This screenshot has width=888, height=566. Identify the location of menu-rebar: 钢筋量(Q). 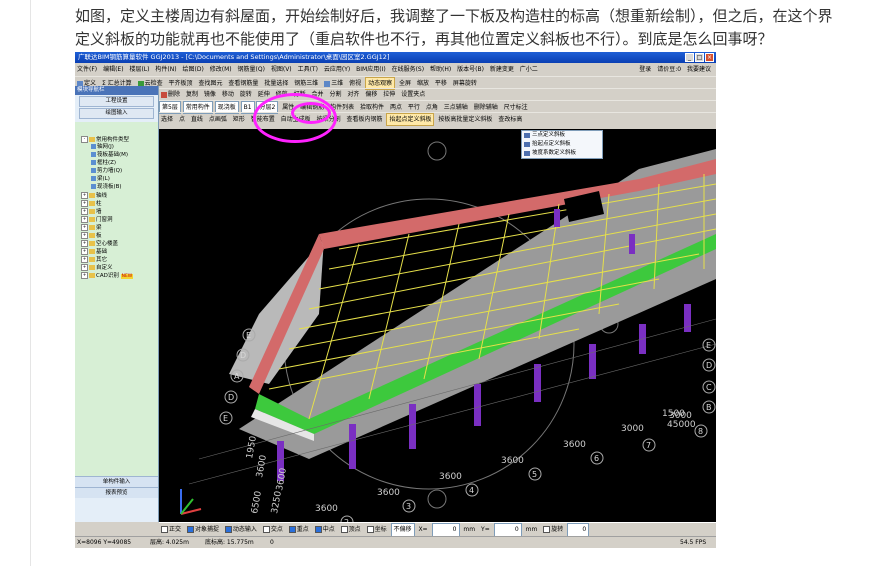
(251, 69).